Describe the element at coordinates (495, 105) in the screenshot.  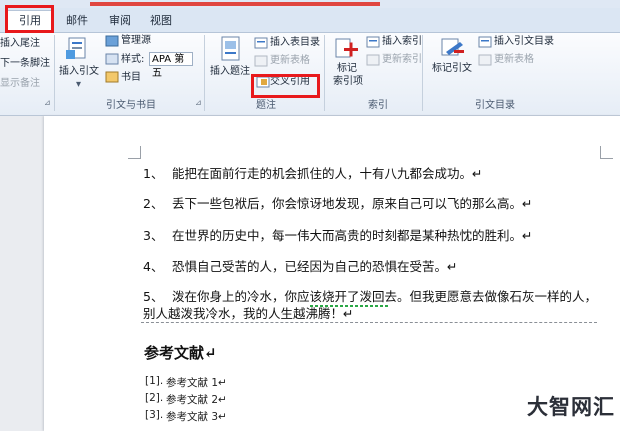
I see `toa-group-label: 引文目录` at that location.